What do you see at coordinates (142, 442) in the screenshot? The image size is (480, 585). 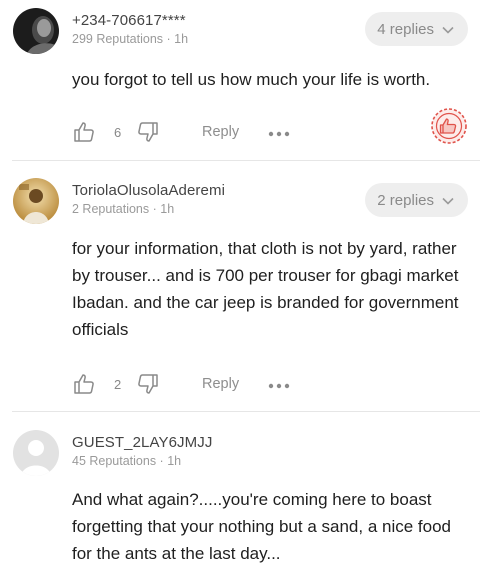 I see `comment-author: GUEST_2LAY6JMJJ` at bounding box center [142, 442].